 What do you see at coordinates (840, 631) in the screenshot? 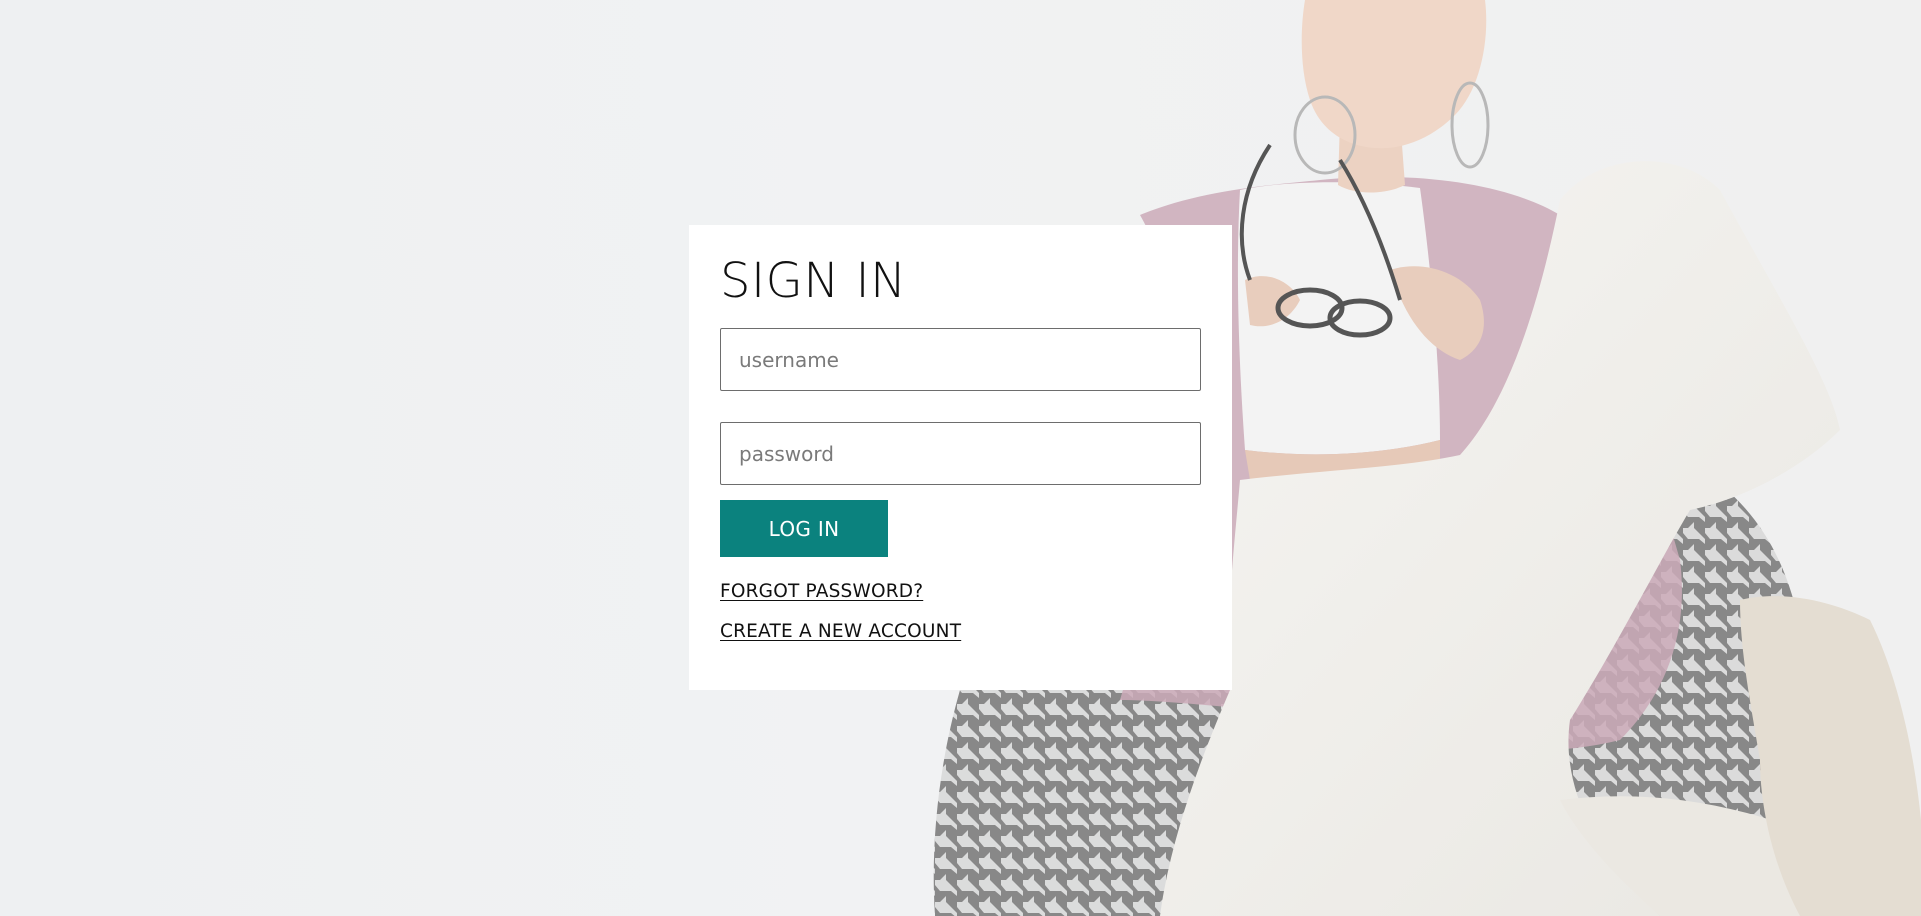
I see `create-account-link: CREATE A NEW ACCOUNT` at bounding box center [840, 631].